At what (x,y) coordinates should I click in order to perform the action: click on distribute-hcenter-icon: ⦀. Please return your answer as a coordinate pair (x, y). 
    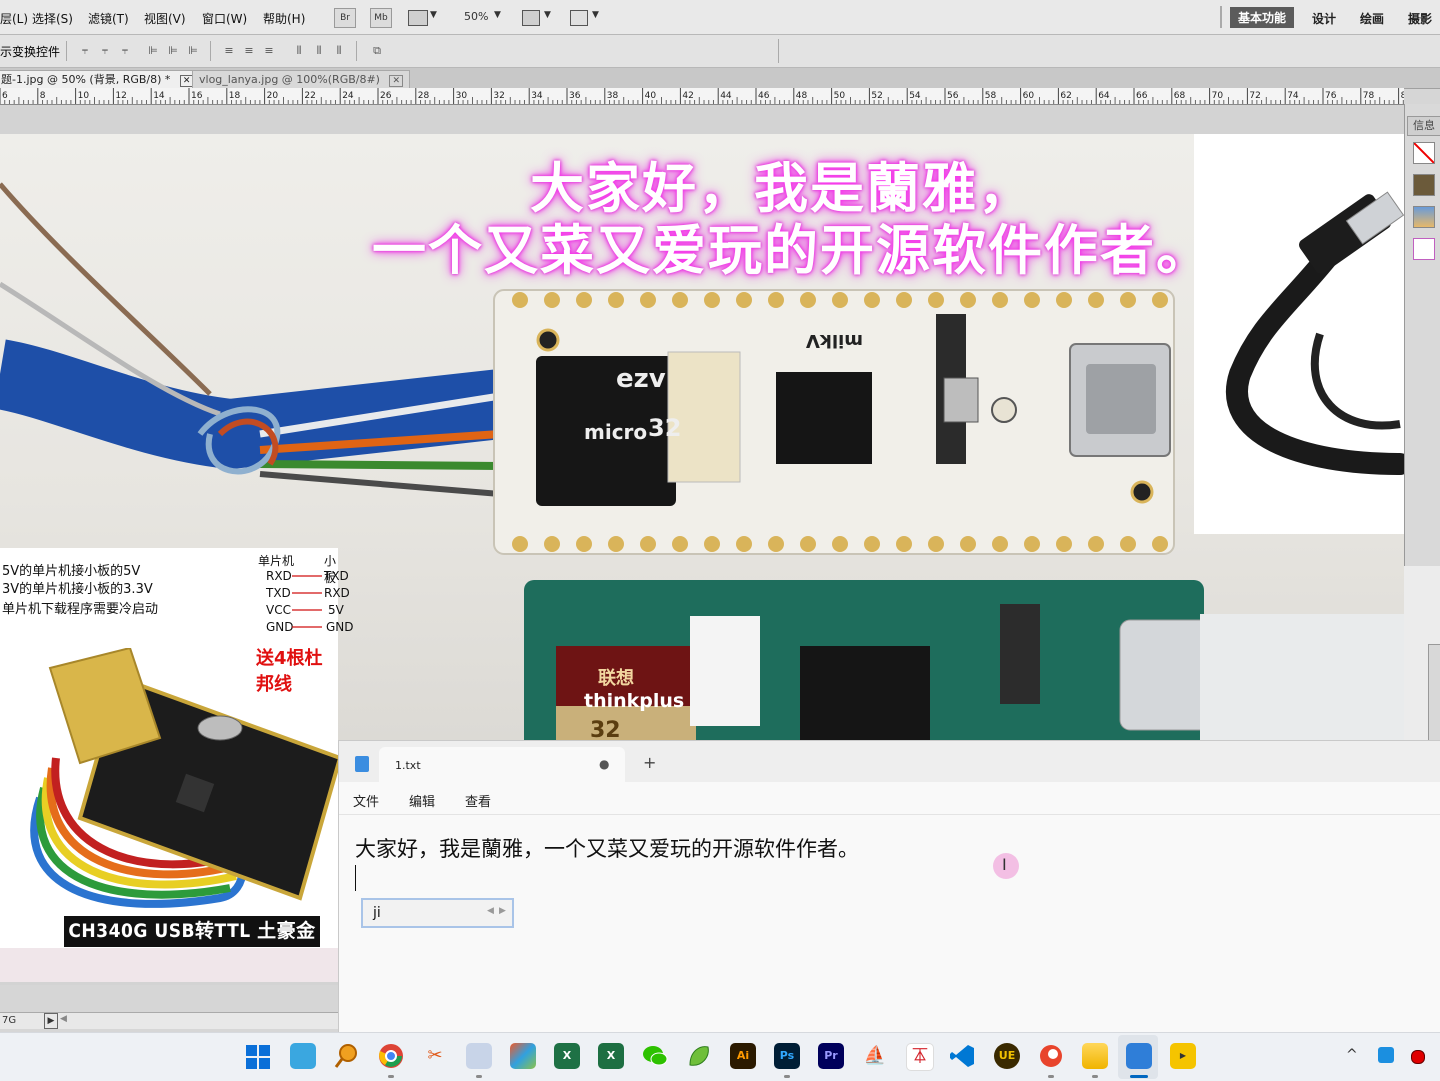
    Looking at the image, I should click on (319, 51).